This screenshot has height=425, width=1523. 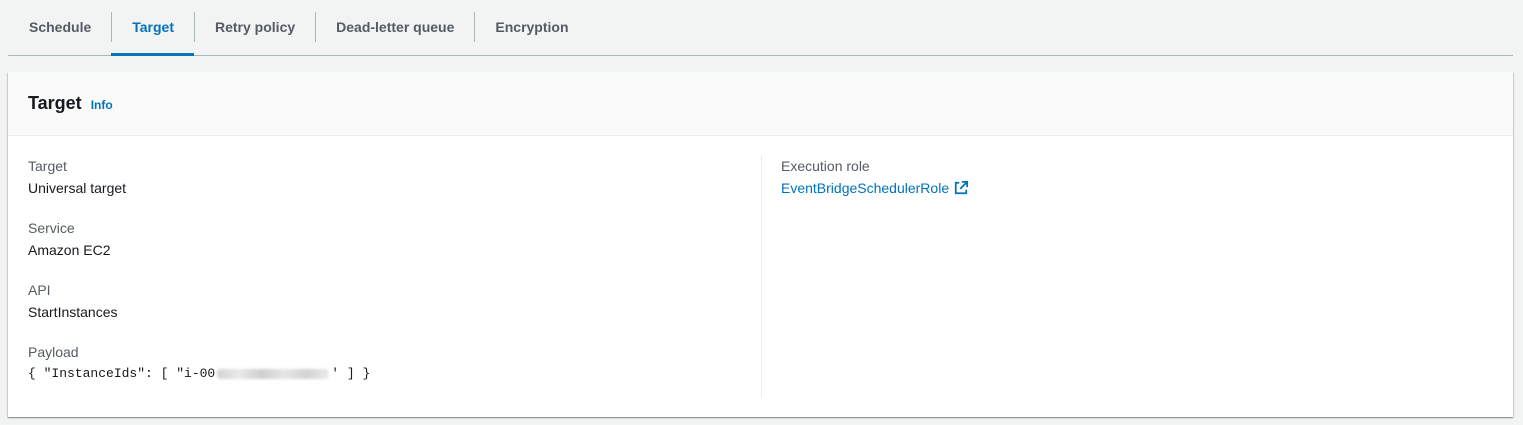 I want to click on execution-role-field: Execution role EventBridgeSchedulerRole, so click(x=1131, y=178).